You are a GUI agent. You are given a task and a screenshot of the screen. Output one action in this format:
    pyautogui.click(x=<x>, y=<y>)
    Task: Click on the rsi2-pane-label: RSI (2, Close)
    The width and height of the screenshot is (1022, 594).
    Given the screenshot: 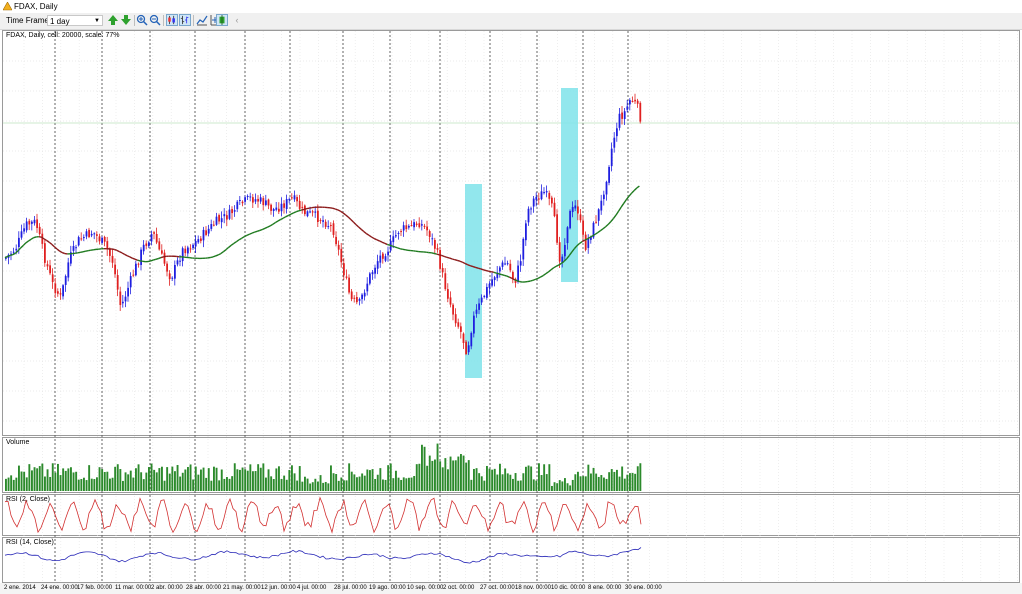 What is the action you would take?
    pyautogui.click(x=28, y=499)
    